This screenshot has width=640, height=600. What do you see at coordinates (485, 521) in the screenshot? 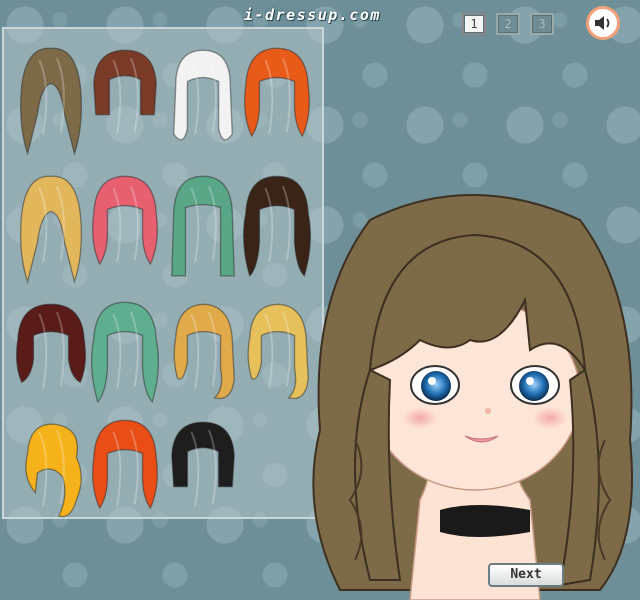
I see `doll-top` at bounding box center [485, 521].